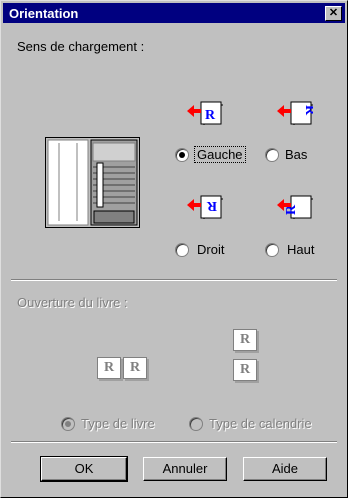  What do you see at coordinates (301, 249) in the screenshot?
I see `radio-top-label: Haut` at bounding box center [301, 249].